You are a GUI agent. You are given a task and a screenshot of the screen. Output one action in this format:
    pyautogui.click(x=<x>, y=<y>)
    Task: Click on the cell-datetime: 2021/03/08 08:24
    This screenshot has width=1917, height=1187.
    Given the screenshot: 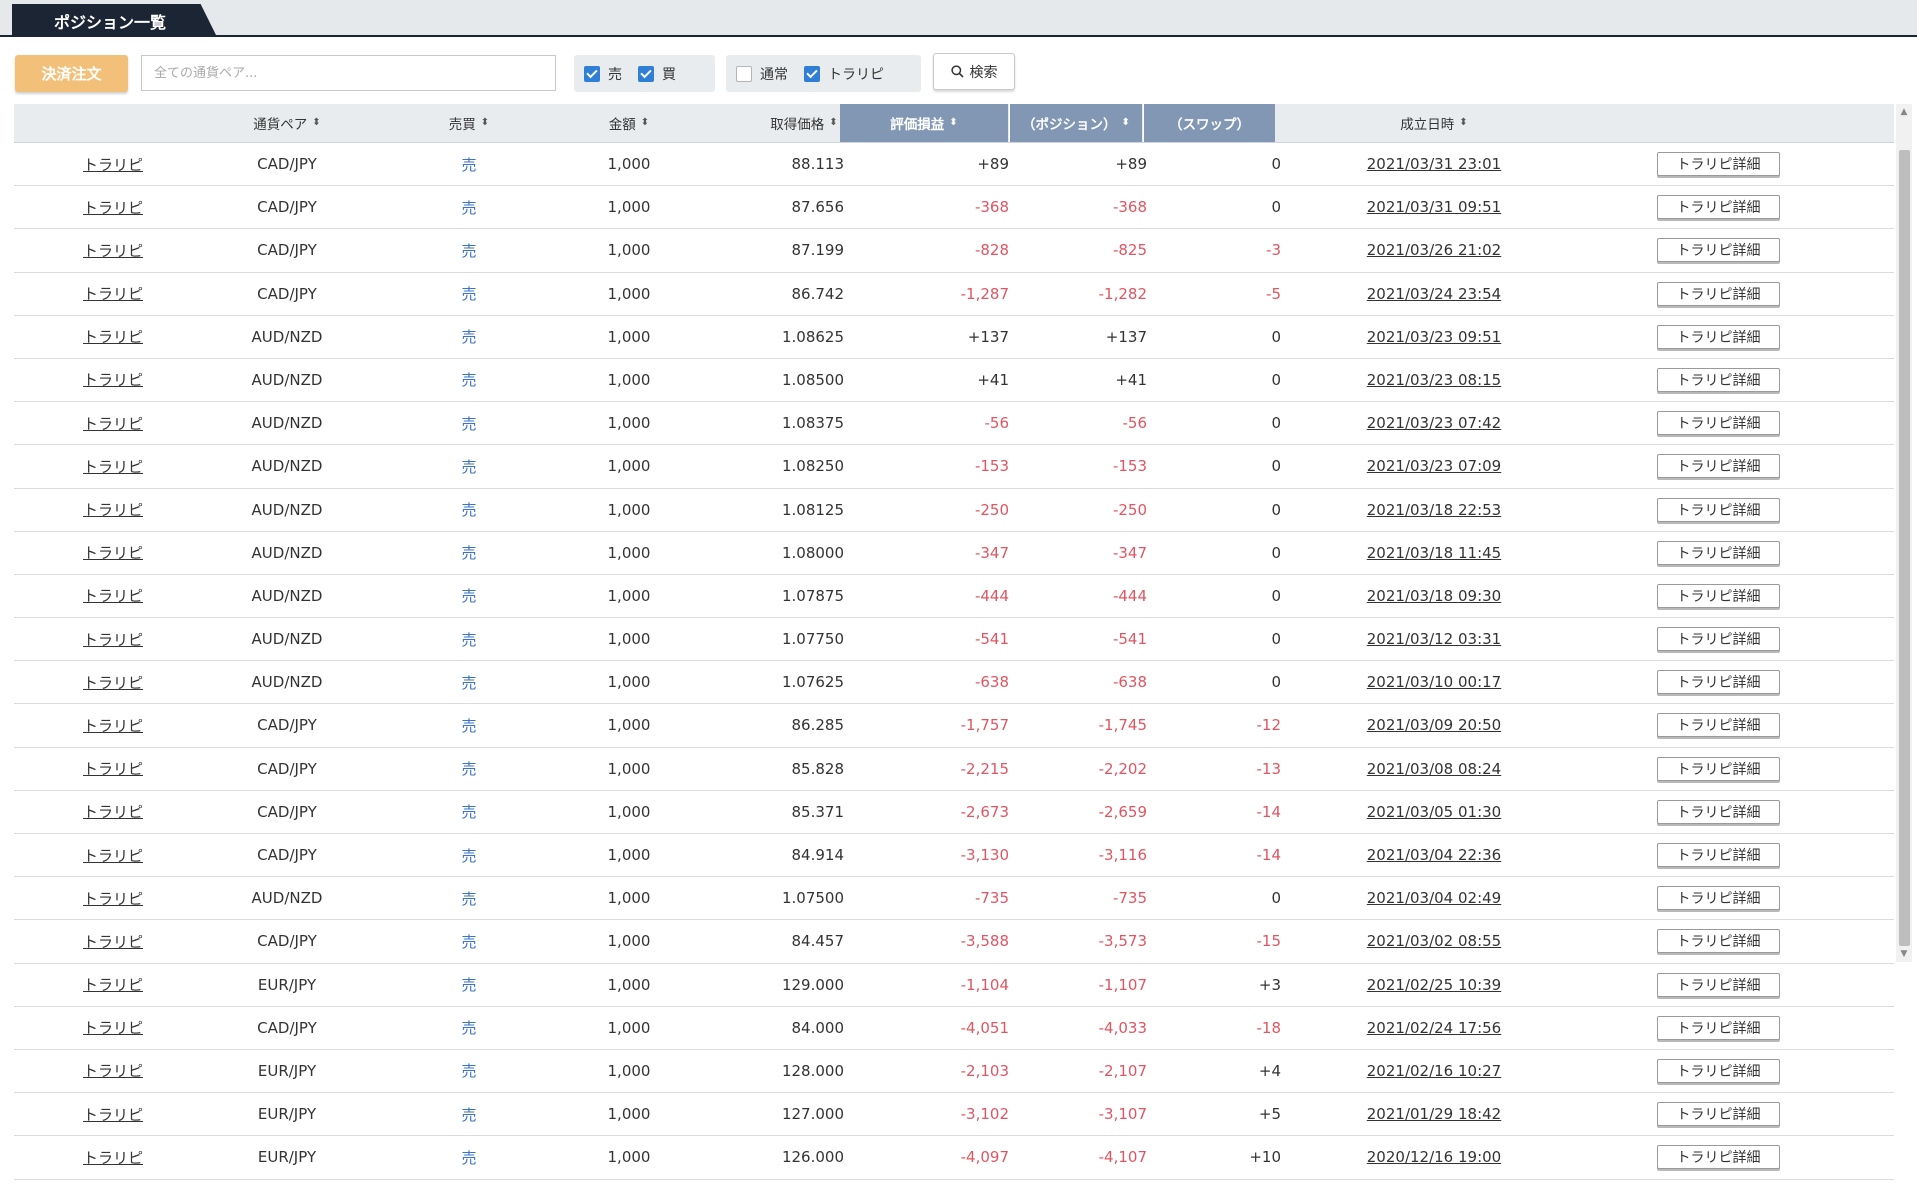 What is the action you would take?
    pyautogui.click(x=1434, y=769)
    